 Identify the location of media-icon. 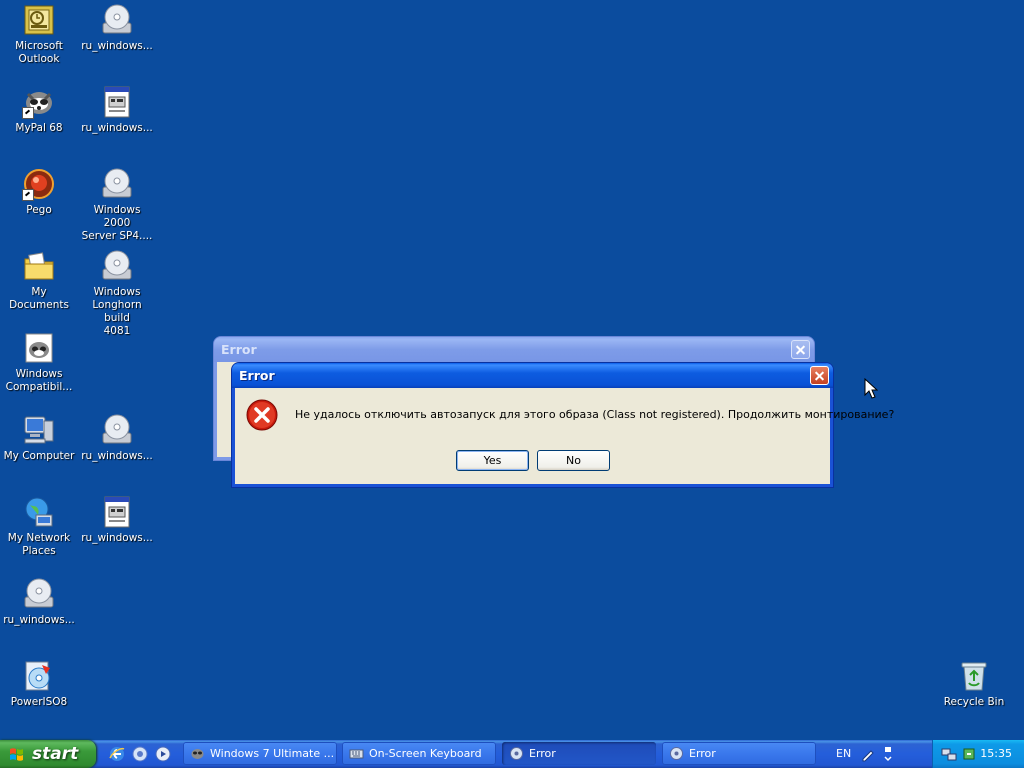
(163, 754).